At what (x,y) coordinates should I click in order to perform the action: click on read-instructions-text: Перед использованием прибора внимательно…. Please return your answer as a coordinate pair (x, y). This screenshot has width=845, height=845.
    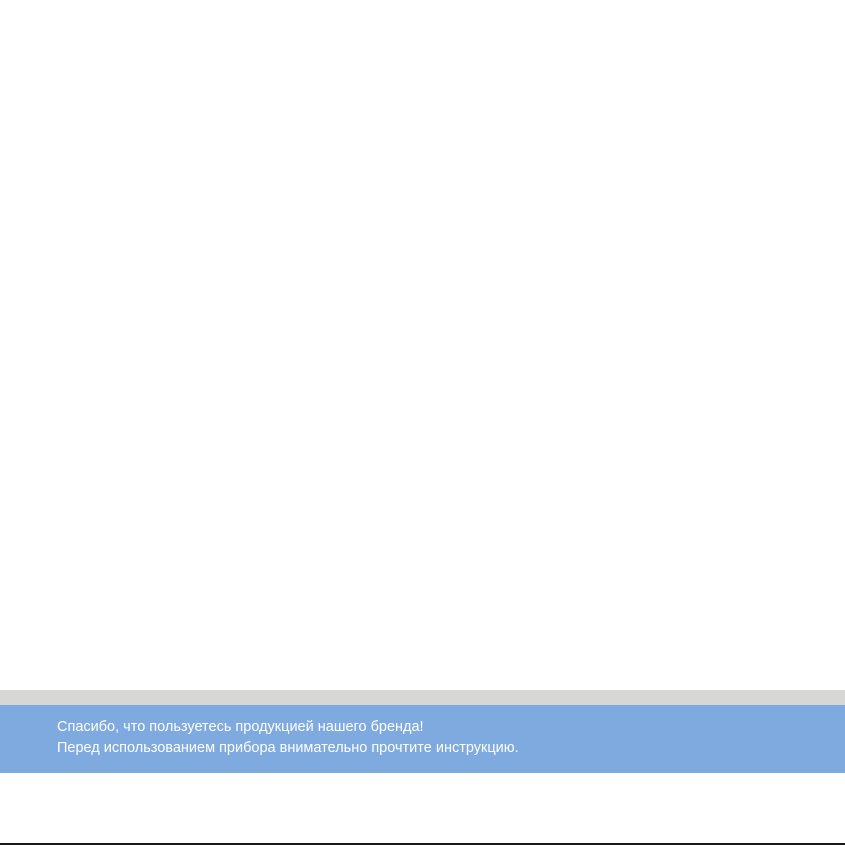
    Looking at the image, I should click on (288, 748).